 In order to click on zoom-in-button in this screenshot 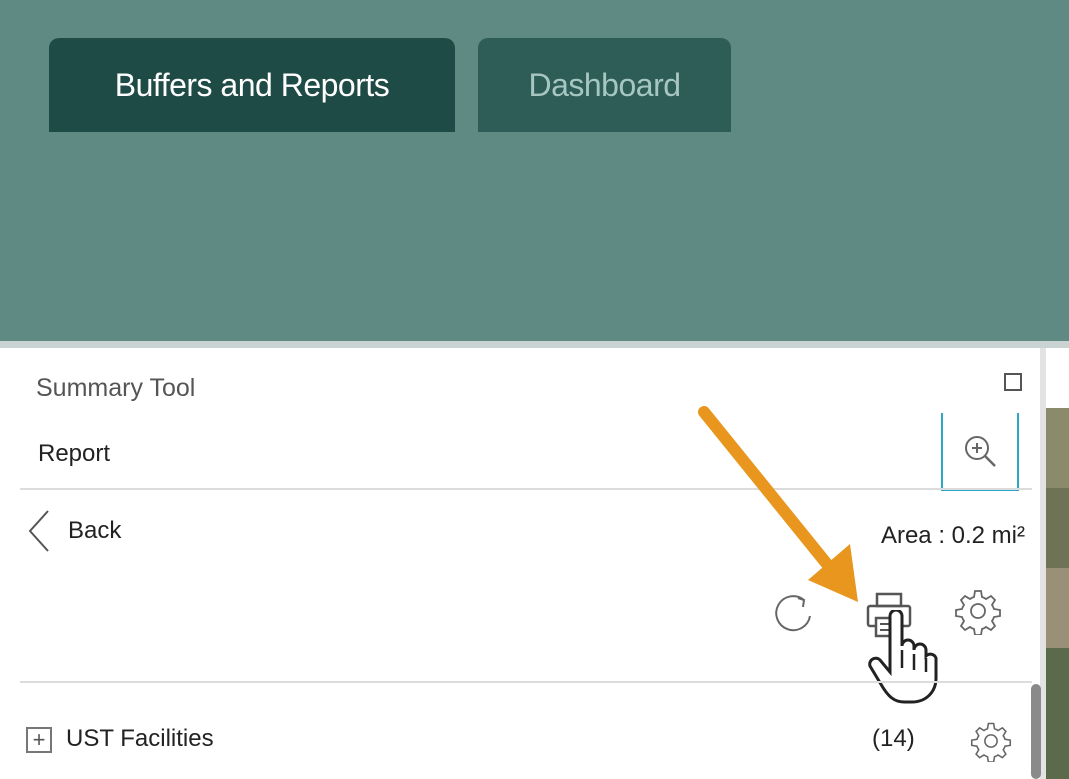, I will do `click(980, 452)`.